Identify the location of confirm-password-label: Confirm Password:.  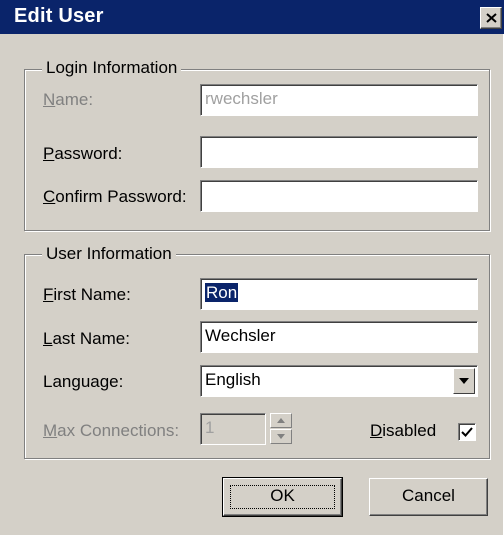
(115, 197).